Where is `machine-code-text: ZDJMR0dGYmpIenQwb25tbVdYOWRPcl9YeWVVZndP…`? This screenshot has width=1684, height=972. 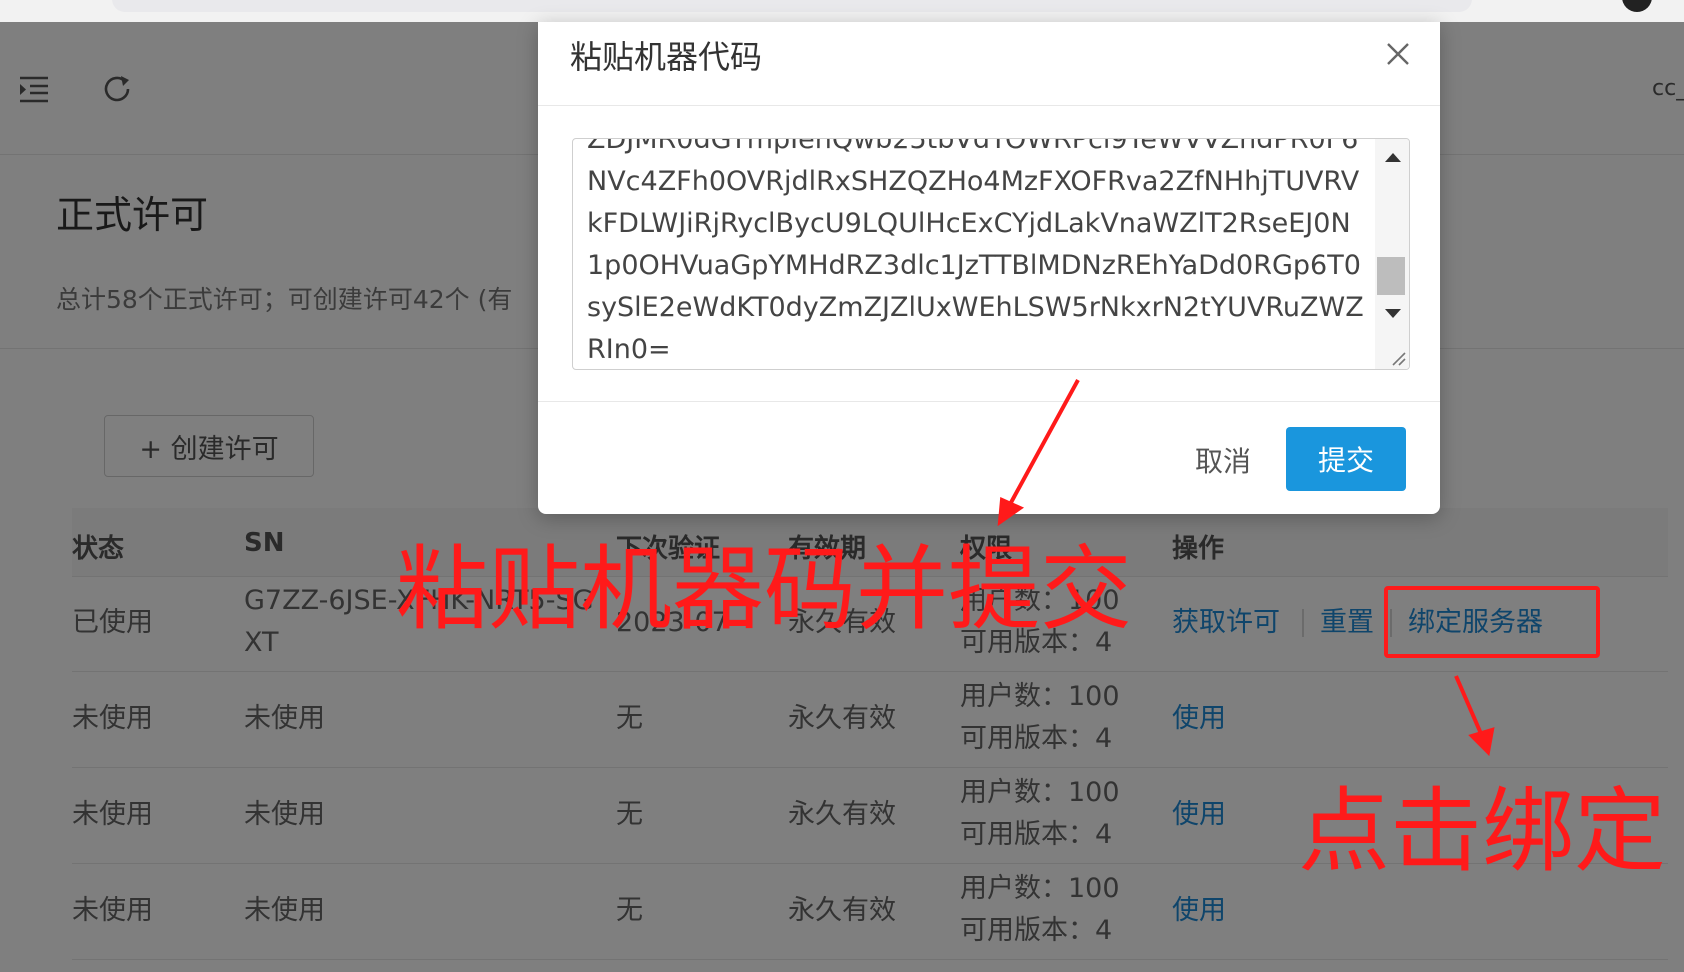
machine-code-text: ZDJMR0dGYmpIenQwb25tbVdYOWRPcl9YeWVVZndP… is located at coordinates (975, 253).